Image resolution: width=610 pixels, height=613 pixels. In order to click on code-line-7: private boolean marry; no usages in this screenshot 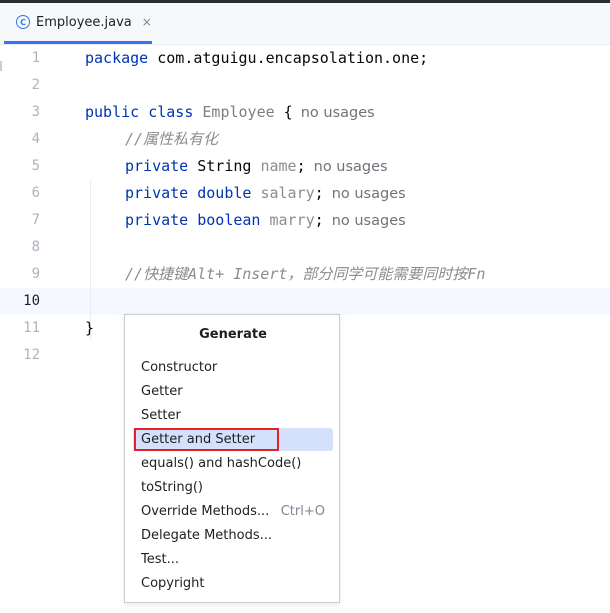, I will do `click(265, 220)`.